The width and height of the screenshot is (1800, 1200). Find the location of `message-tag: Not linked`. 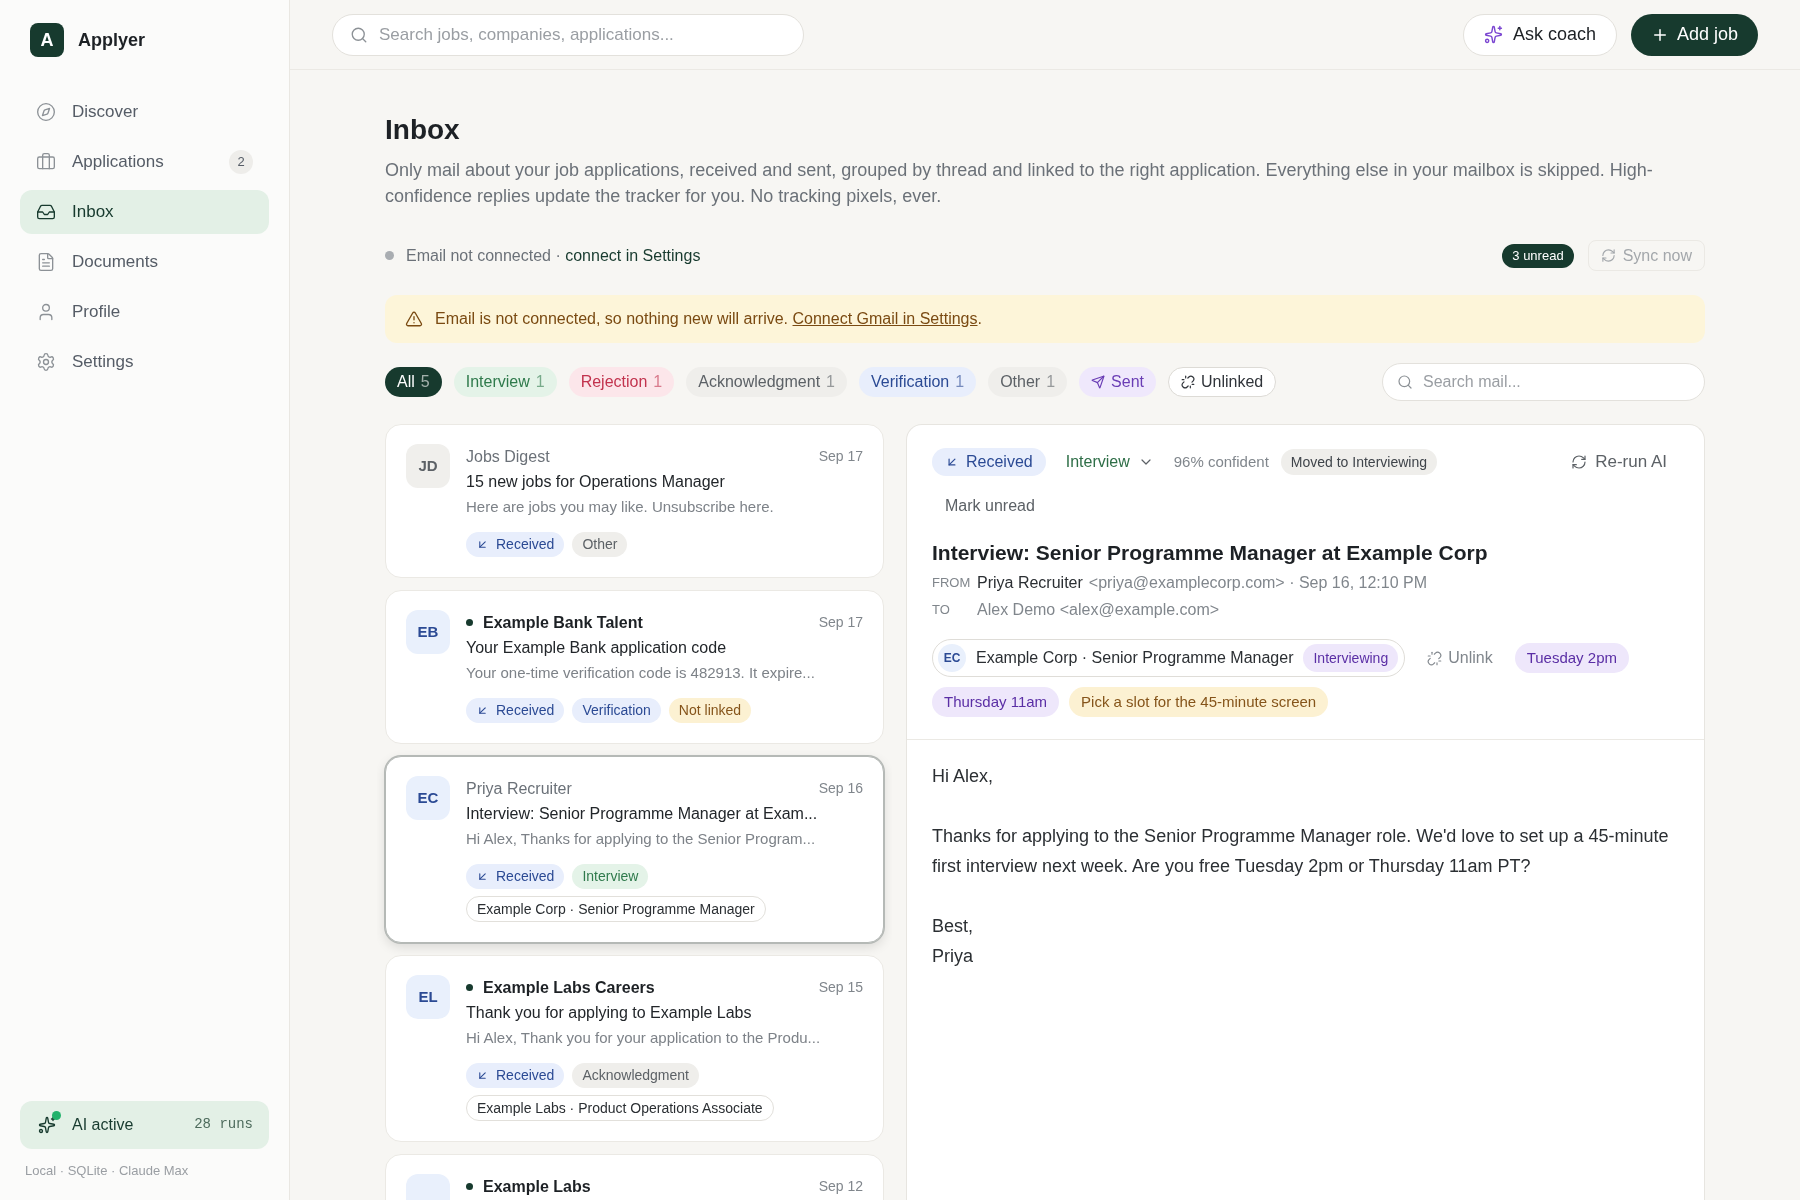

message-tag: Not linked is located at coordinates (710, 710).